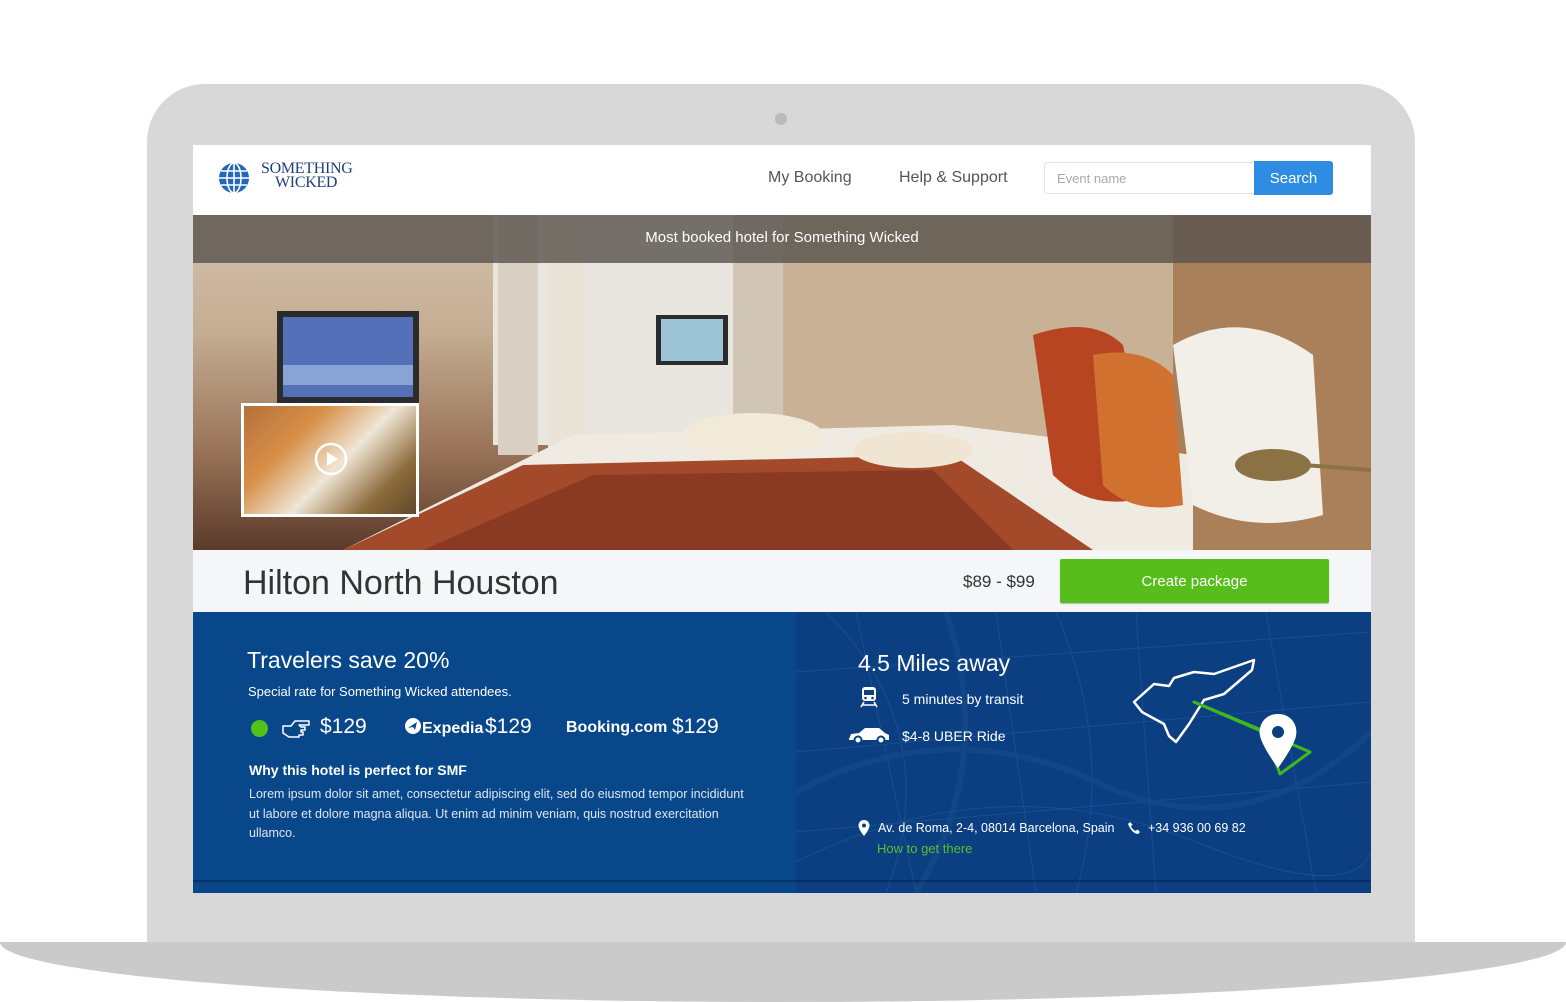 The width and height of the screenshot is (1566, 1002). I want to click on play-icon, so click(331, 459).